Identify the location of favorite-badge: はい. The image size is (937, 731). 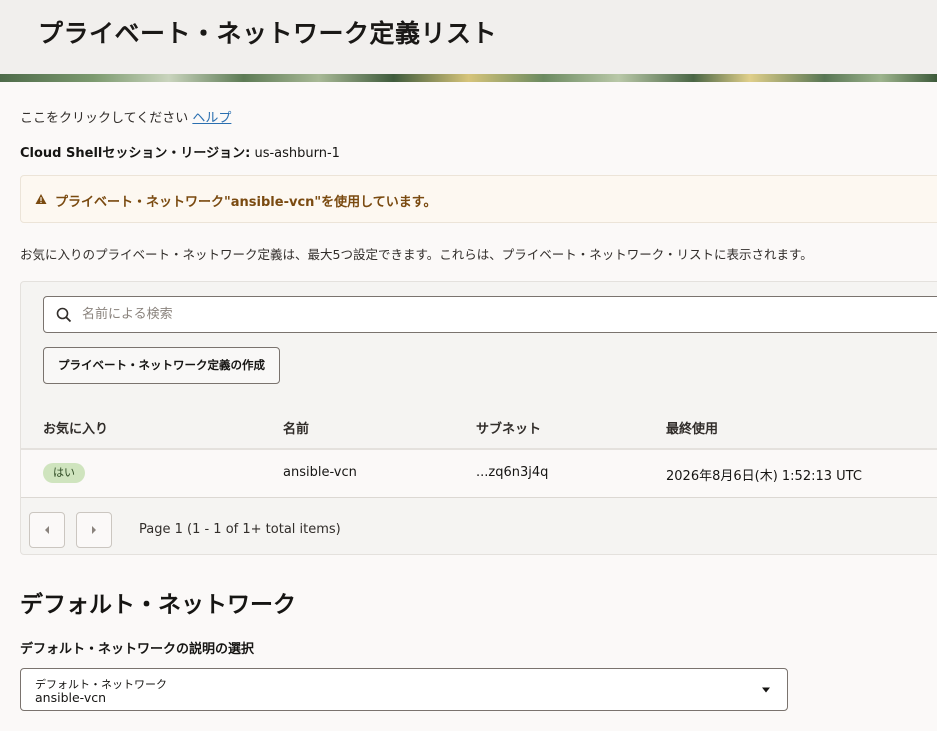
(64, 473).